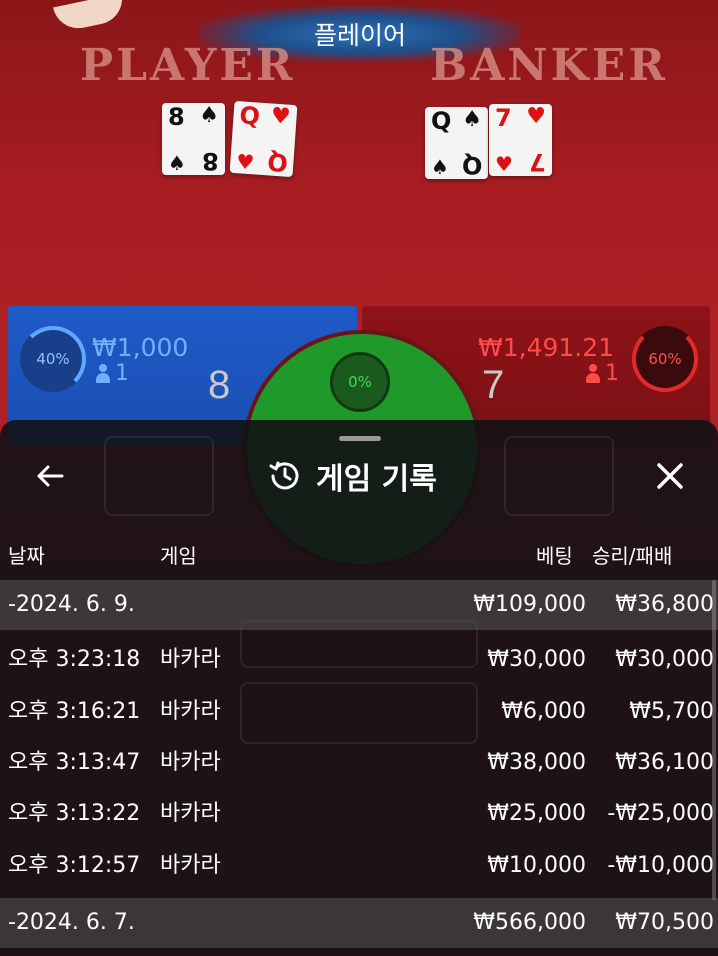 Image resolution: width=718 pixels, height=956 pixels. What do you see at coordinates (536, 813) in the screenshot?
I see `row-bet: ₩25,000` at bounding box center [536, 813].